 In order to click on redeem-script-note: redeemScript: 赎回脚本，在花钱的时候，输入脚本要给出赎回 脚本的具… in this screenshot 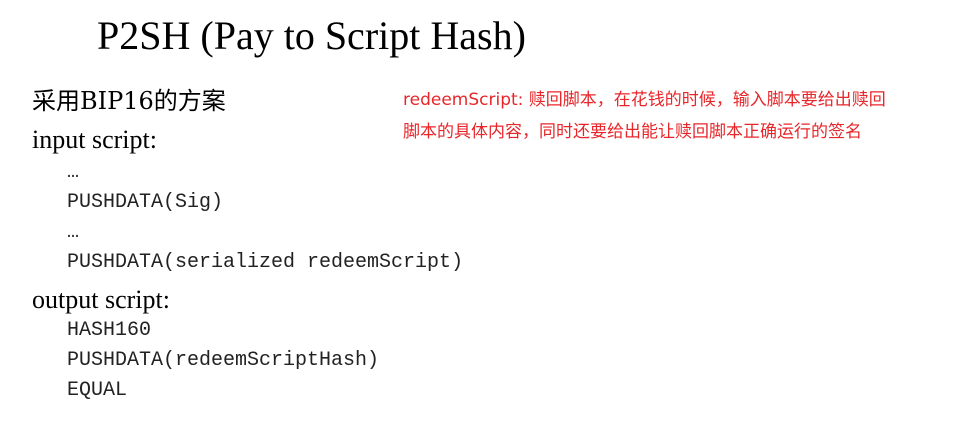, I will do `click(683, 116)`.